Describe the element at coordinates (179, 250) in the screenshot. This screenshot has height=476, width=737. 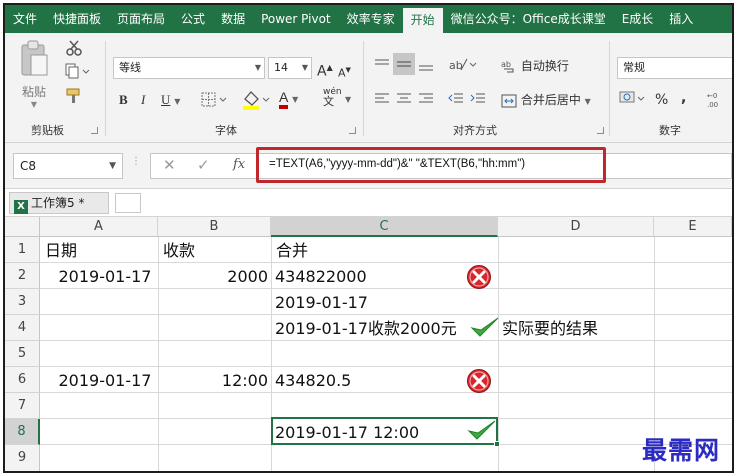
I see `cell-b1: 收款` at that location.